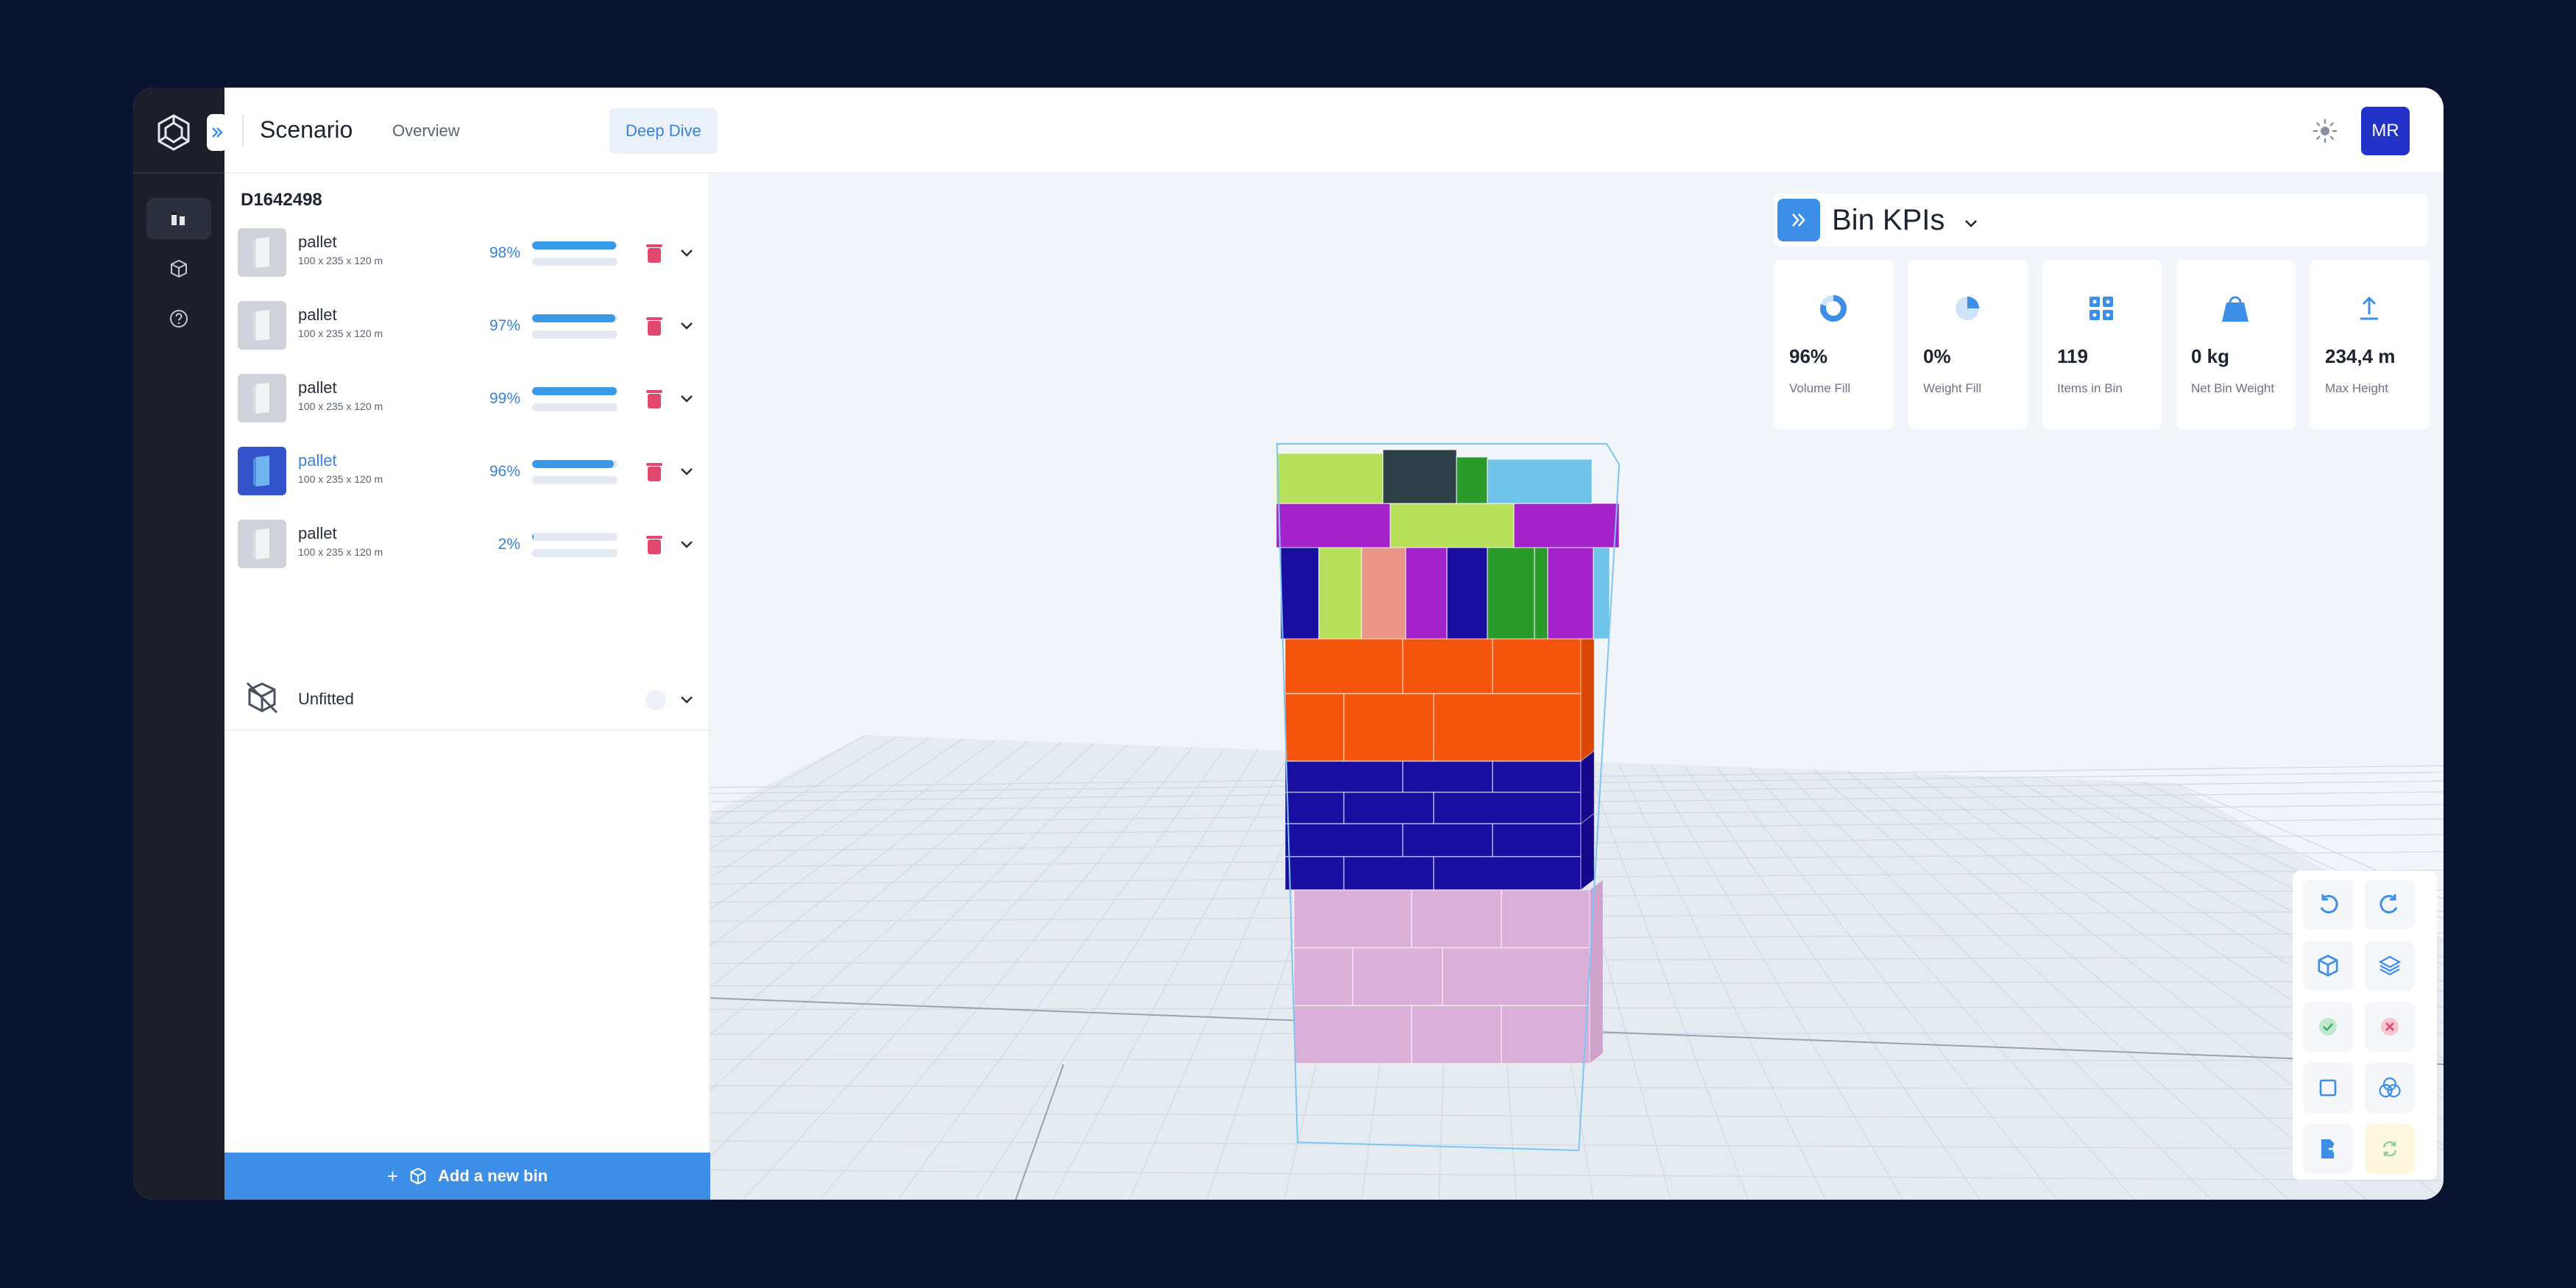  What do you see at coordinates (504, 325) in the screenshot?
I see `bin-fill-percent: 97%` at bounding box center [504, 325].